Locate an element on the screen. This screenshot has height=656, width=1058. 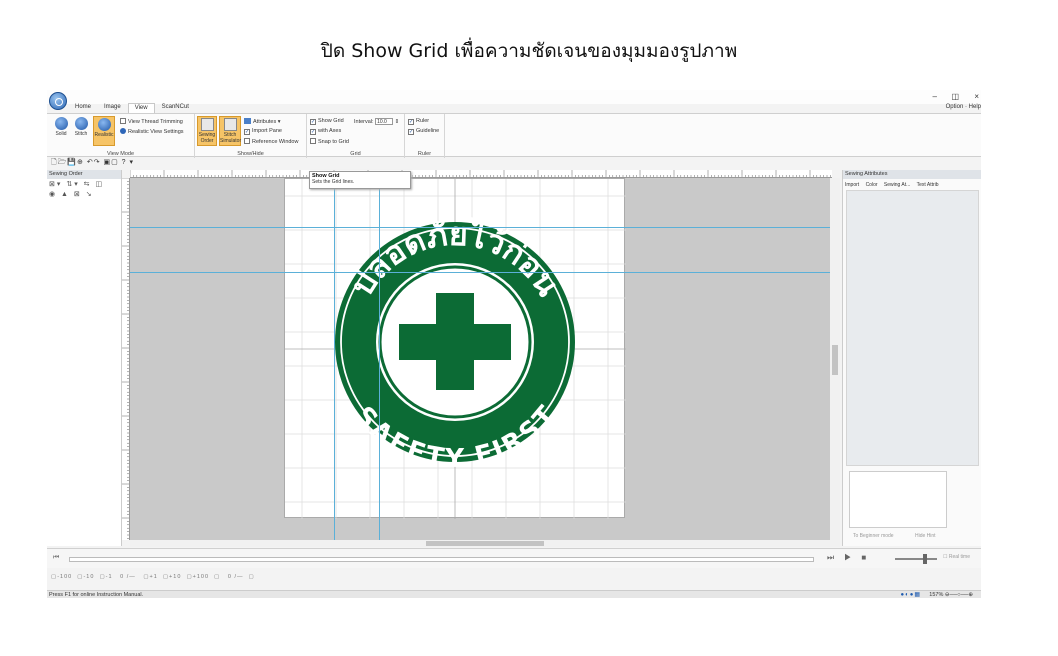
vertical-ruler is located at coordinates (126, 359).